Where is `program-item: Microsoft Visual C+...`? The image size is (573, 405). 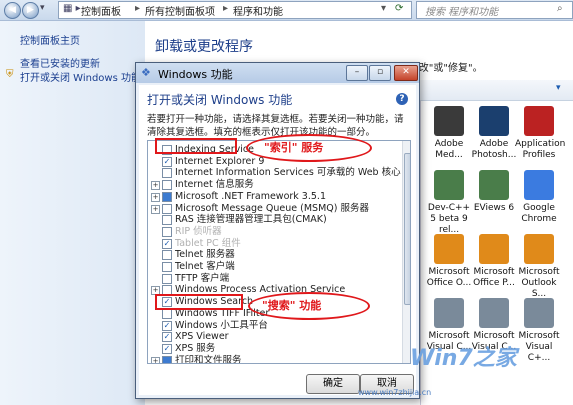
program-item: Microsoft Visual C+... is located at coordinates (539, 331).